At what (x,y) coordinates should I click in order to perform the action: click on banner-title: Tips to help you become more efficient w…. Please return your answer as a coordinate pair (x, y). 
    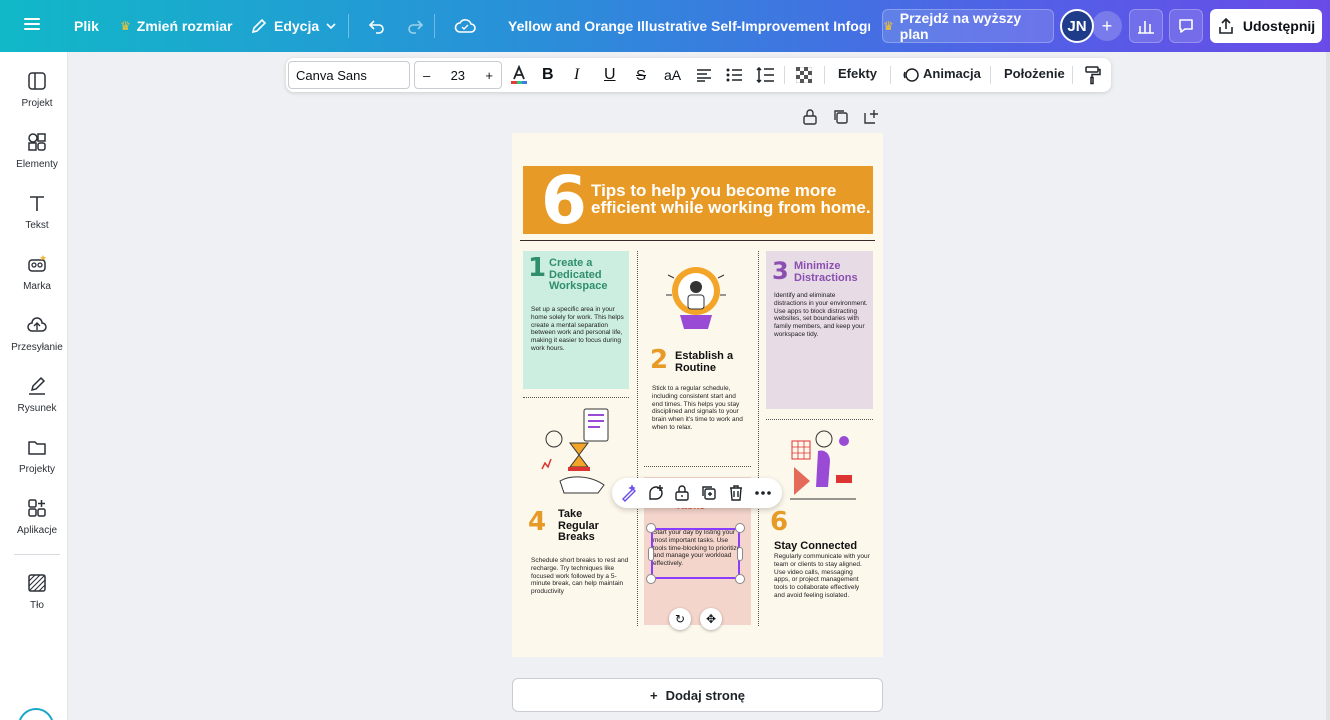
    Looking at the image, I should click on (731, 199).